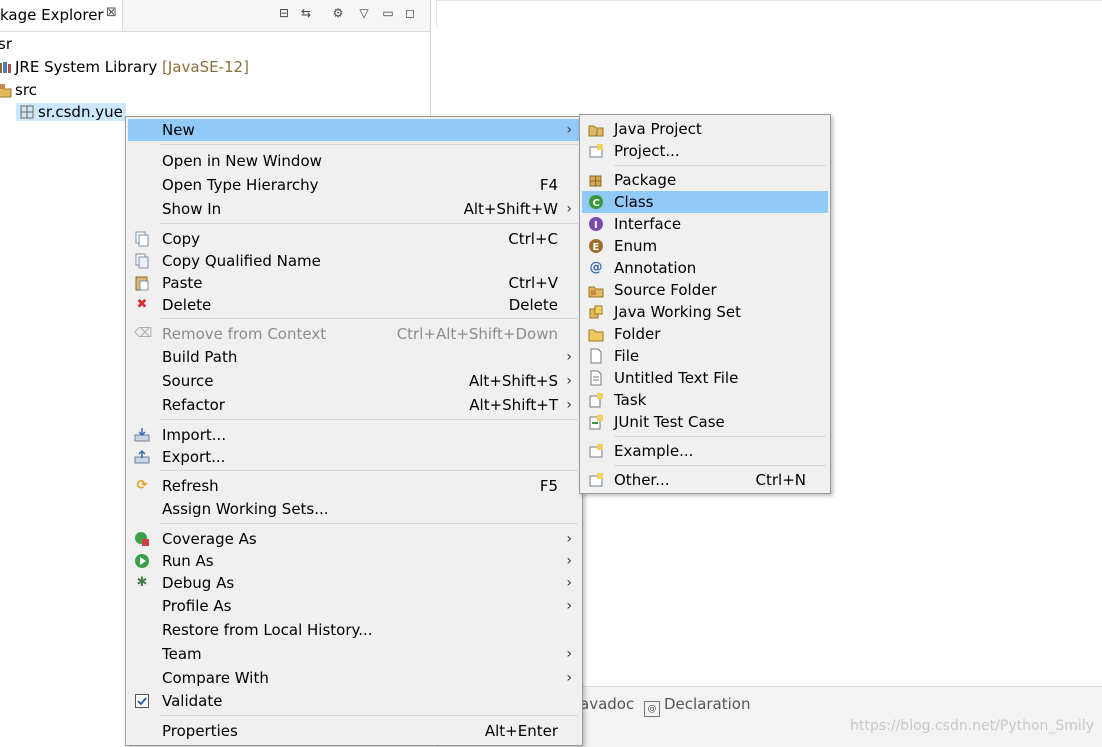 This screenshot has height=747, width=1102. What do you see at coordinates (705, 129) in the screenshot?
I see `submenu-item-java-project: J Java Project` at bounding box center [705, 129].